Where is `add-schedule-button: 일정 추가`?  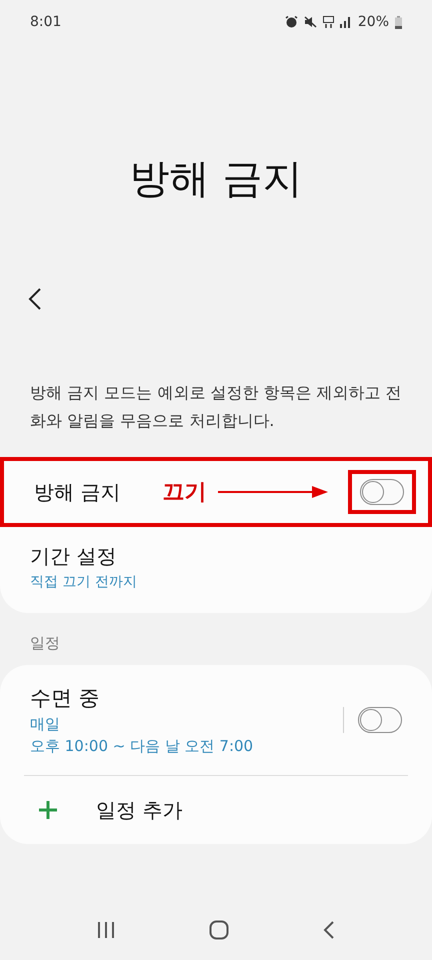 add-schedule-button: 일정 추가 is located at coordinates (139, 810).